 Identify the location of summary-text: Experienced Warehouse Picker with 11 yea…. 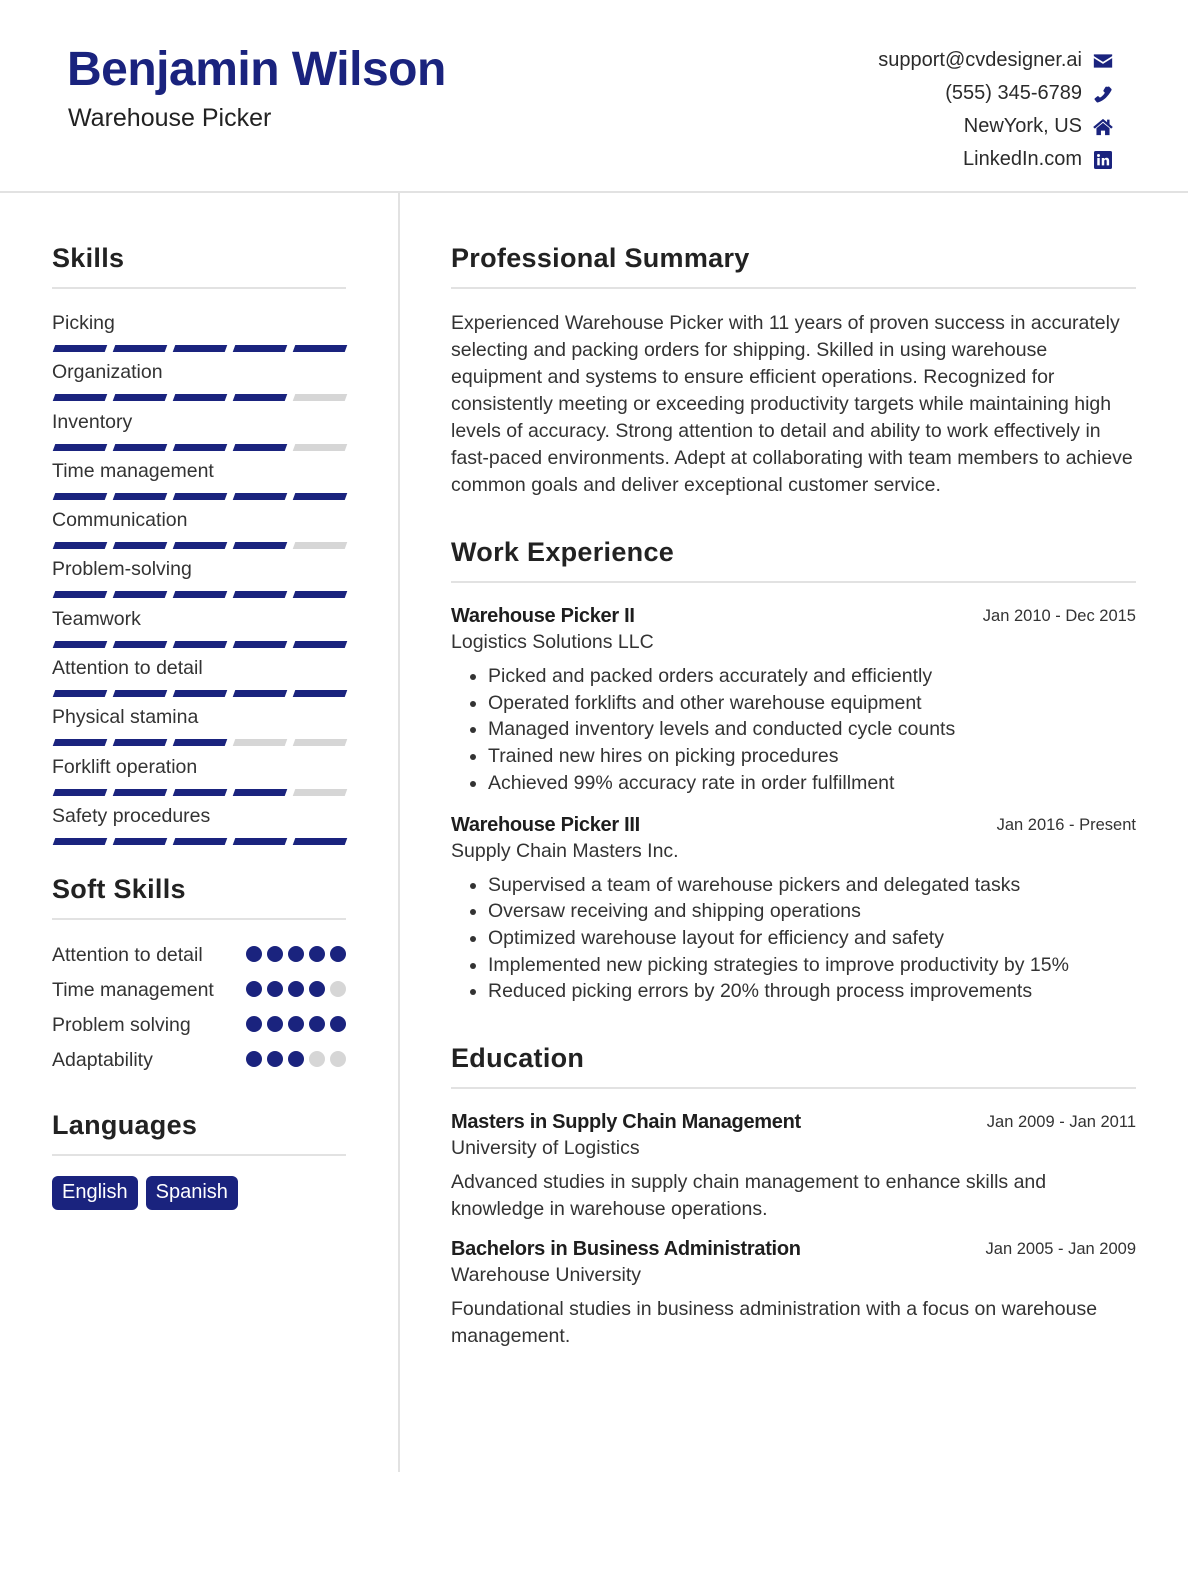
(792, 404).